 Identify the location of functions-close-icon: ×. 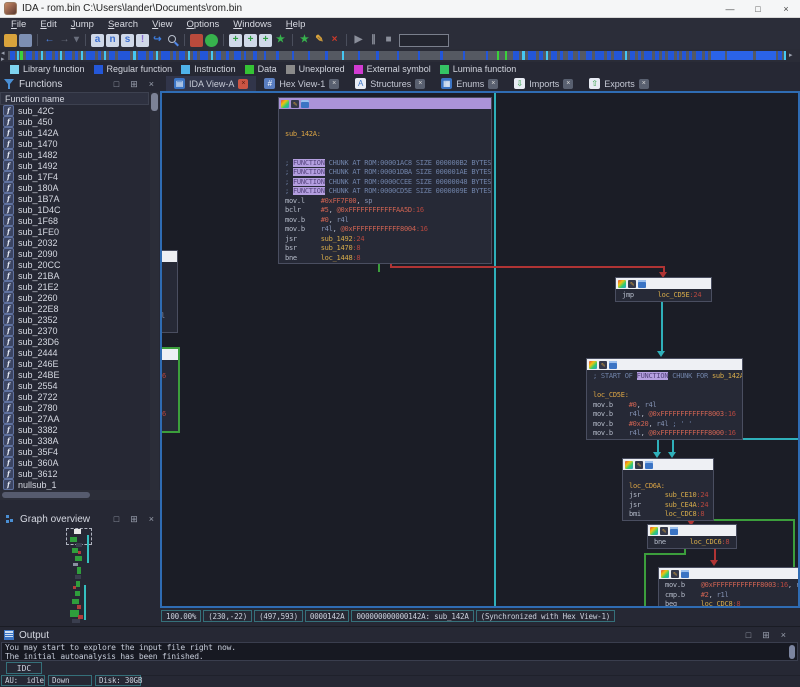
(151, 84).